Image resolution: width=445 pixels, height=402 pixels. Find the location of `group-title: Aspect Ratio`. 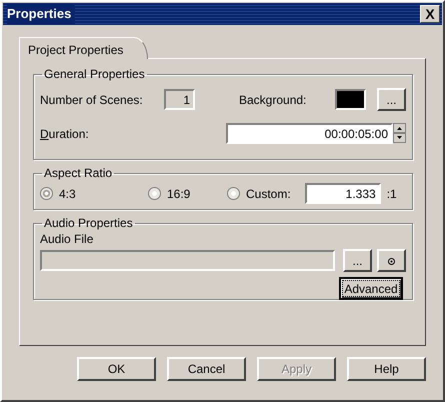

group-title: Aspect Ratio is located at coordinates (78, 173).